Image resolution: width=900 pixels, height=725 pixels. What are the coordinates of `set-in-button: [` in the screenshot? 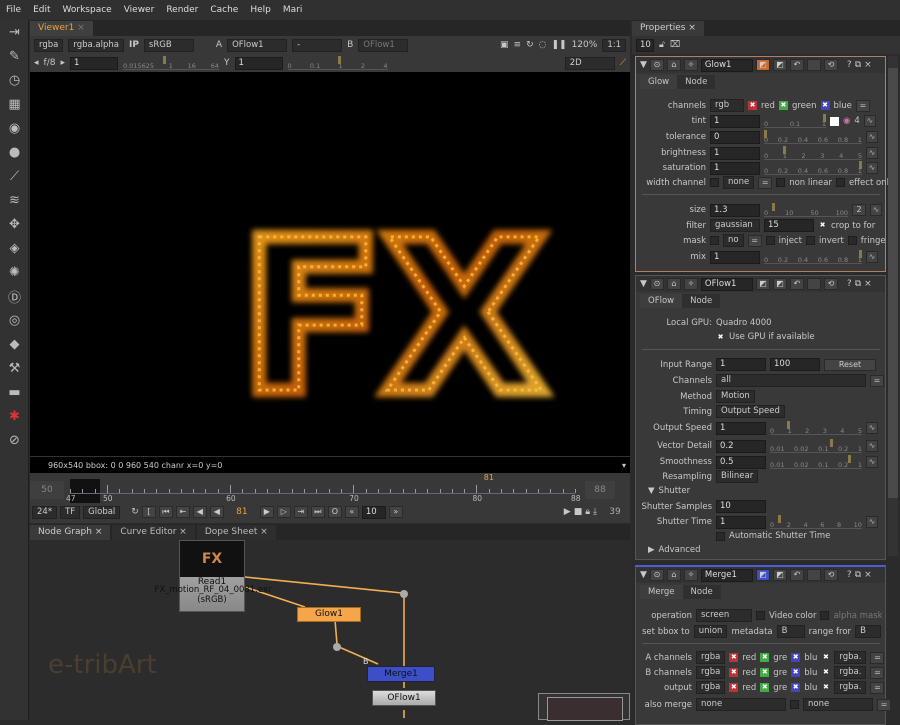 It's located at (148, 512).